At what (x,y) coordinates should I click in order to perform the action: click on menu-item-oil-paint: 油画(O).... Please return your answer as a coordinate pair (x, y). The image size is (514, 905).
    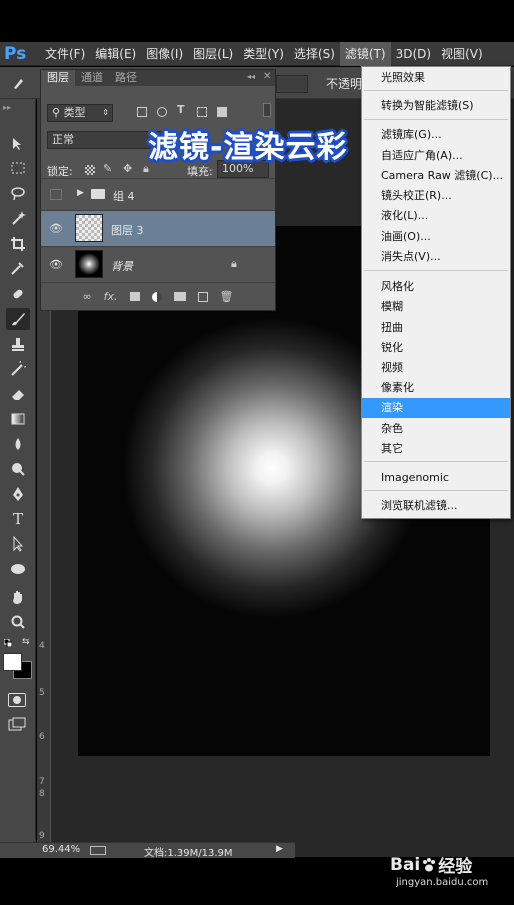
    Looking at the image, I should click on (436, 237).